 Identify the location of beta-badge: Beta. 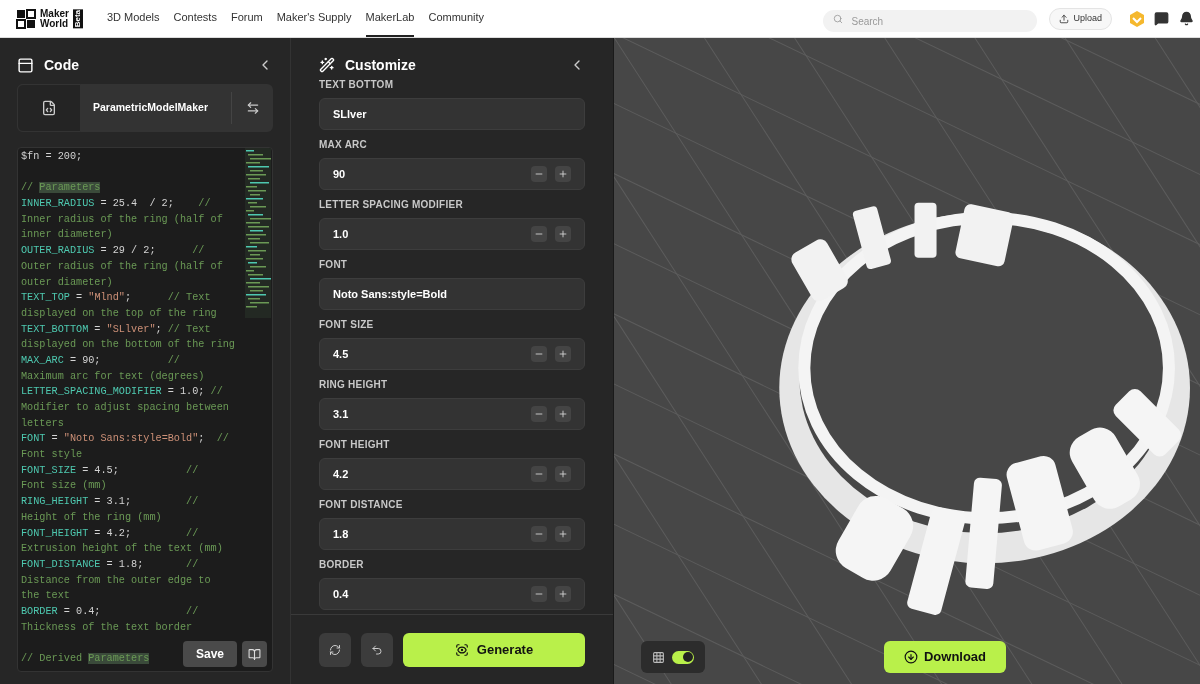
(77, 18).